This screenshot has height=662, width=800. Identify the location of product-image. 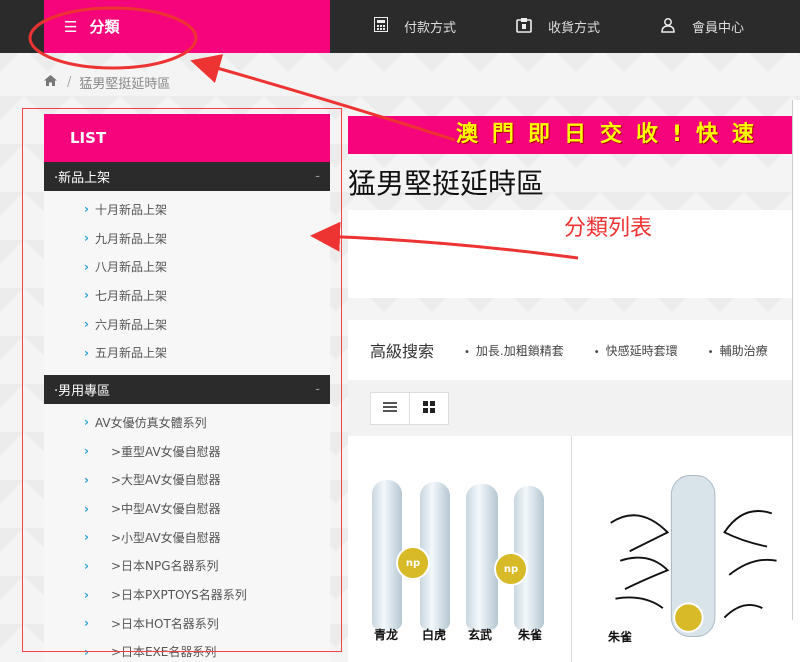
(696, 556).